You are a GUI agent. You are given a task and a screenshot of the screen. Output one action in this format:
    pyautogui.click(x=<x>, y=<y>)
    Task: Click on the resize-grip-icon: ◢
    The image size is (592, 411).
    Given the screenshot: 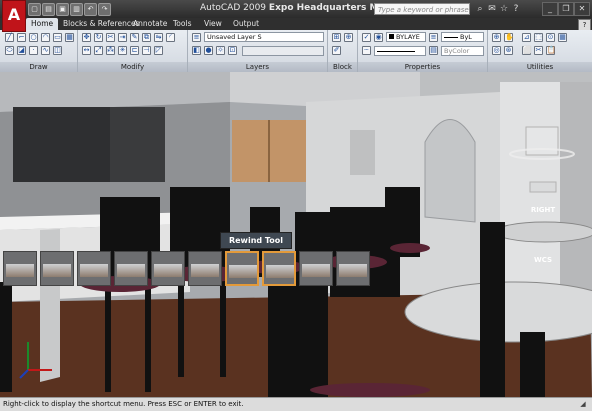 What is the action you would take?
    pyautogui.click(x=583, y=404)
    